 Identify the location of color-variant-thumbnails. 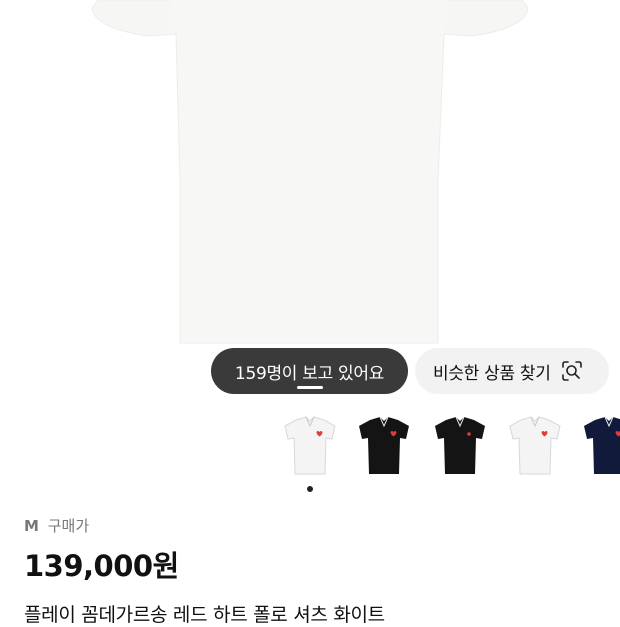
(310, 447).